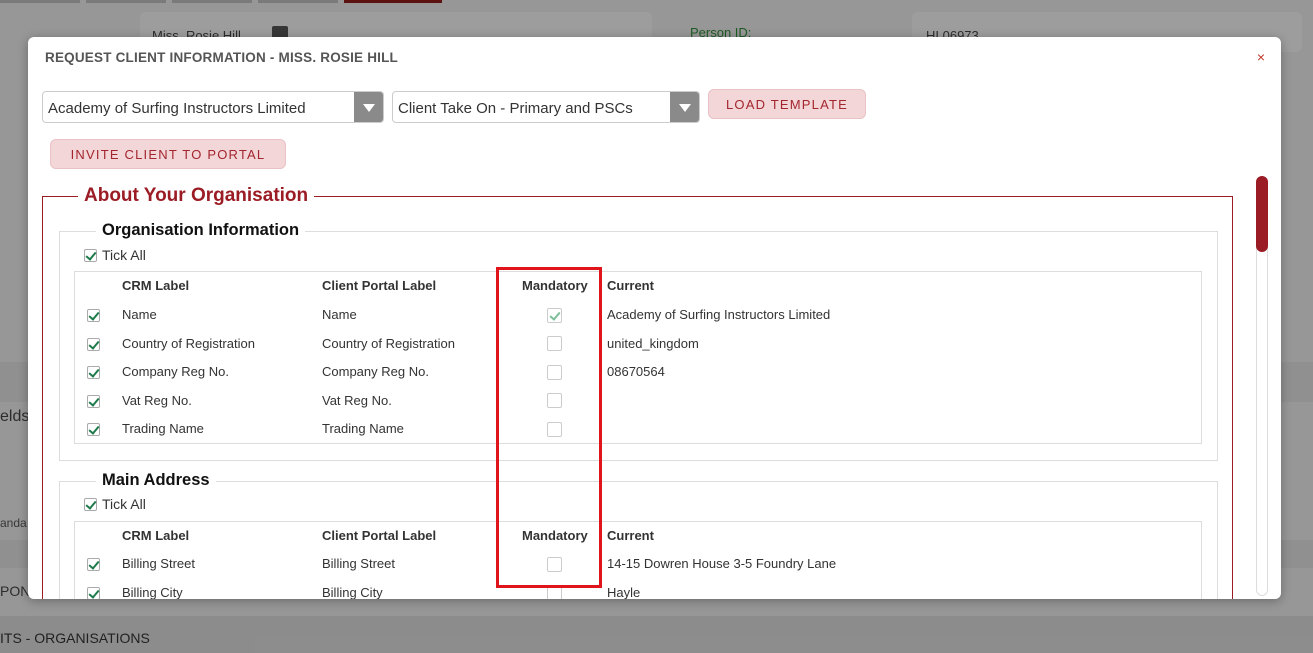 The height and width of the screenshot is (653, 1313). Describe the element at coordinates (339, 314) in the screenshot. I see `portal-label: Name` at that location.